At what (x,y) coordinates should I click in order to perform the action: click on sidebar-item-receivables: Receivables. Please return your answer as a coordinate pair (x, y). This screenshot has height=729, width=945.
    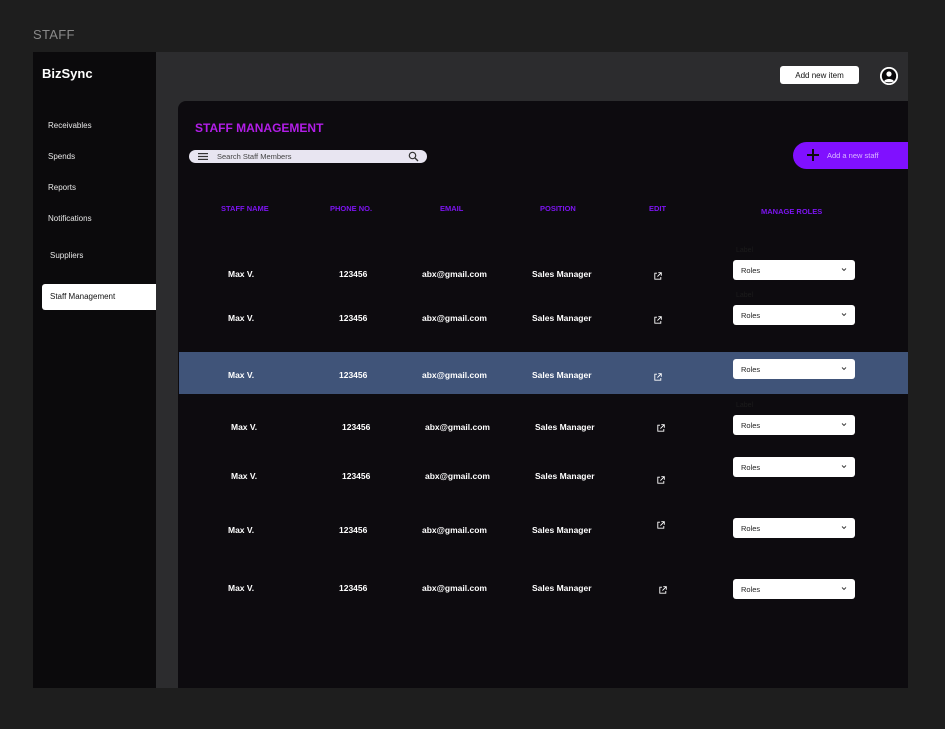
    Looking at the image, I should click on (70, 125).